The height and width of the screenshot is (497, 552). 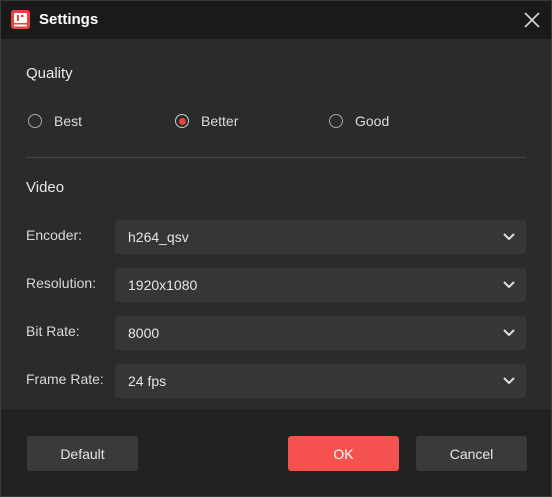 What do you see at coordinates (343, 453) in the screenshot?
I see `ok-button: OK` at bounding box center [343, 453].